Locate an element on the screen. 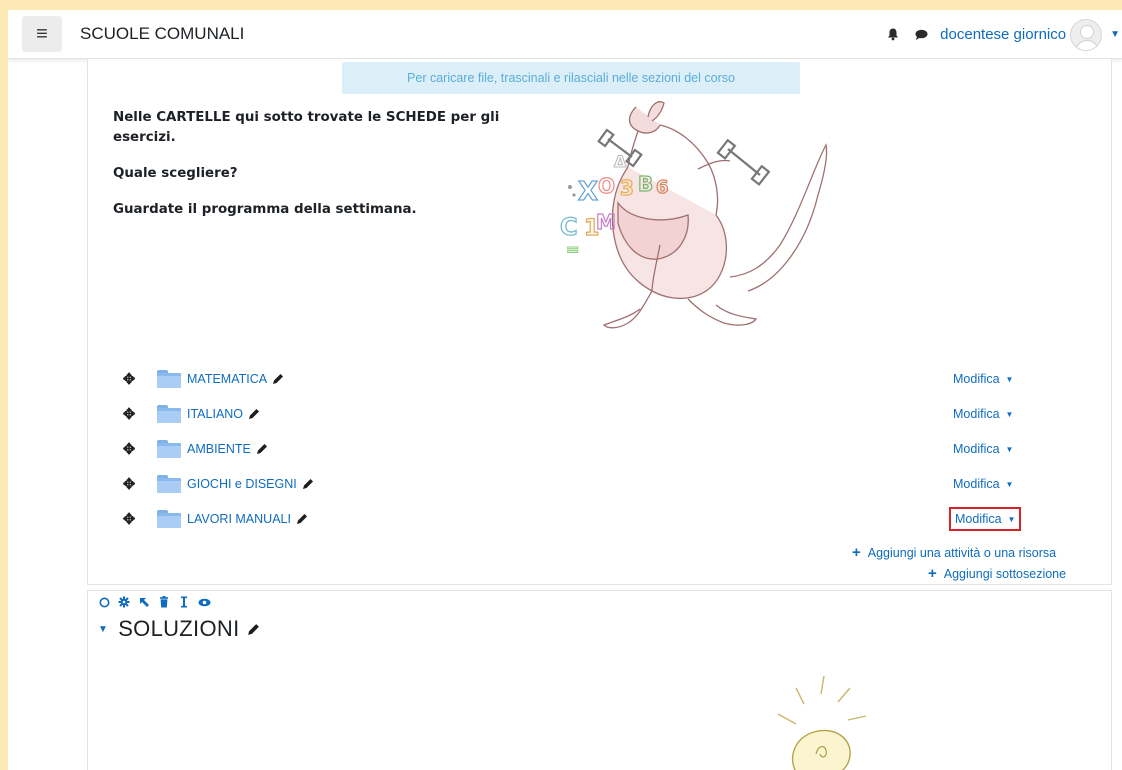  user-menu-caret-icon: ▼ is located at coordinates (1115, 34).